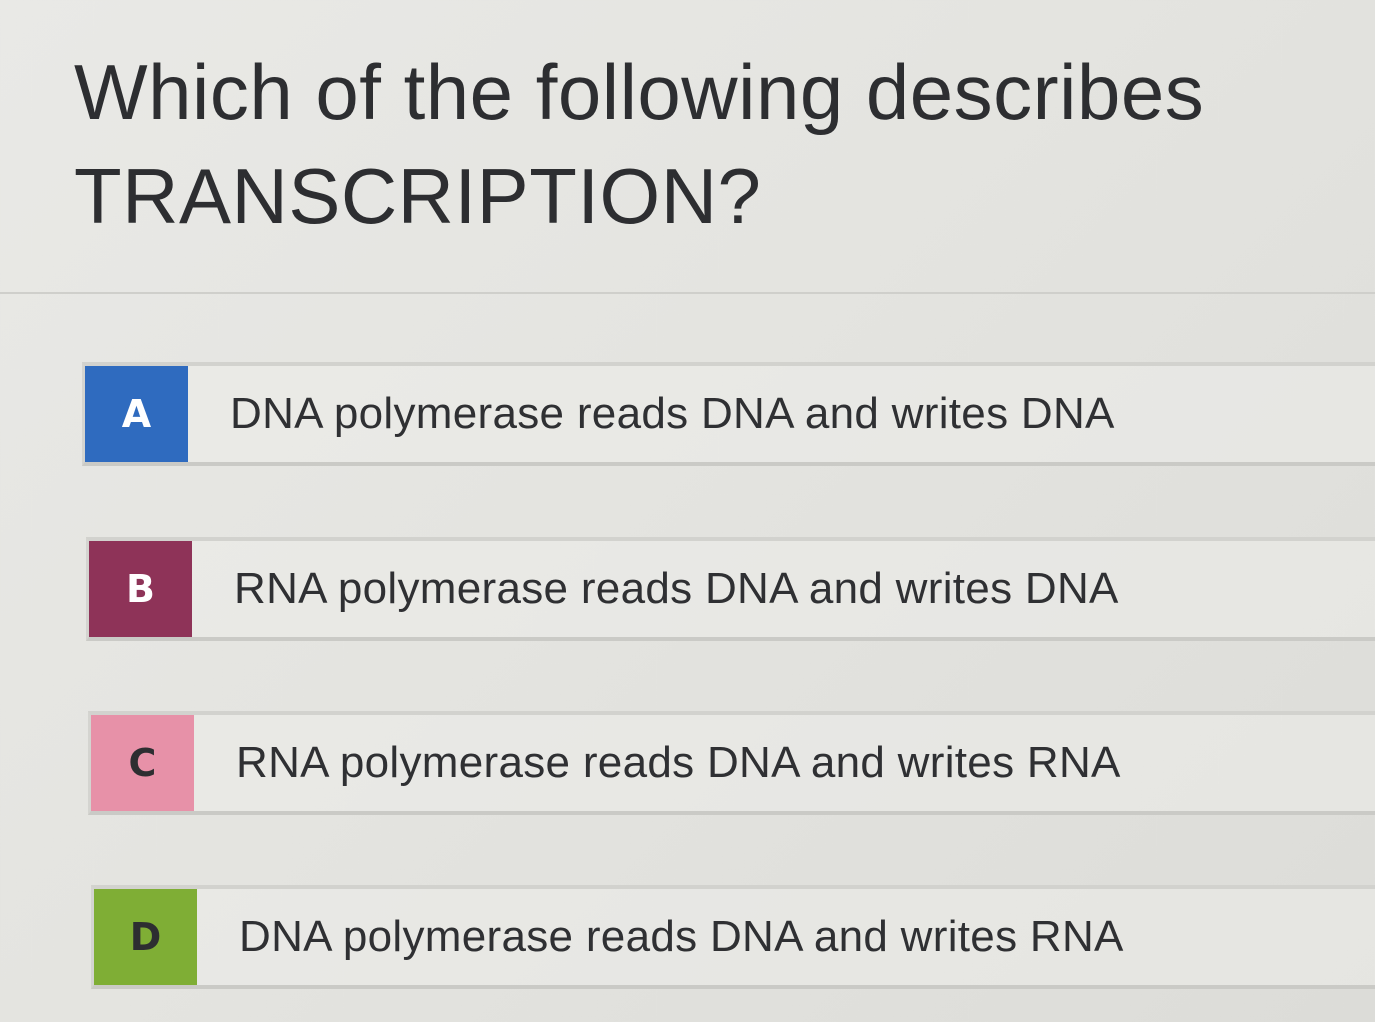  I want to click on option-letter-badge-d: D, so click(145, 937).